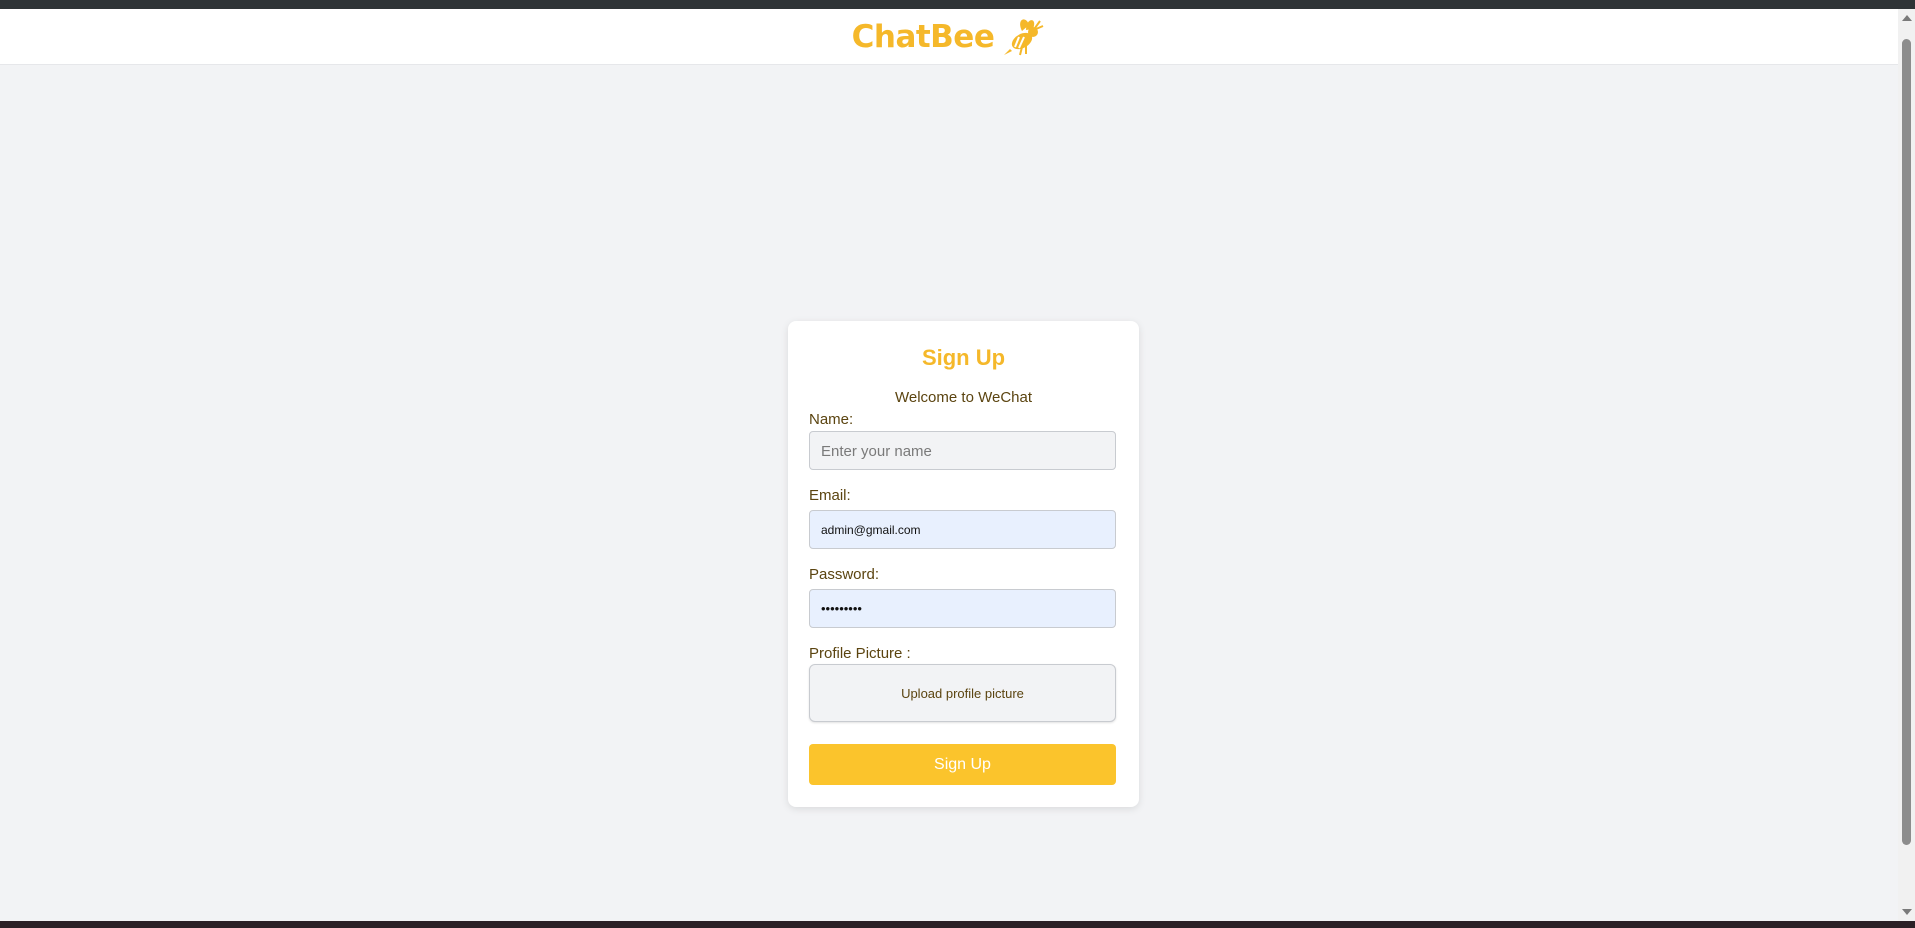 This screenshot has height=928, width=1915. I want to click on browser-top-strip, so click(957, 4).